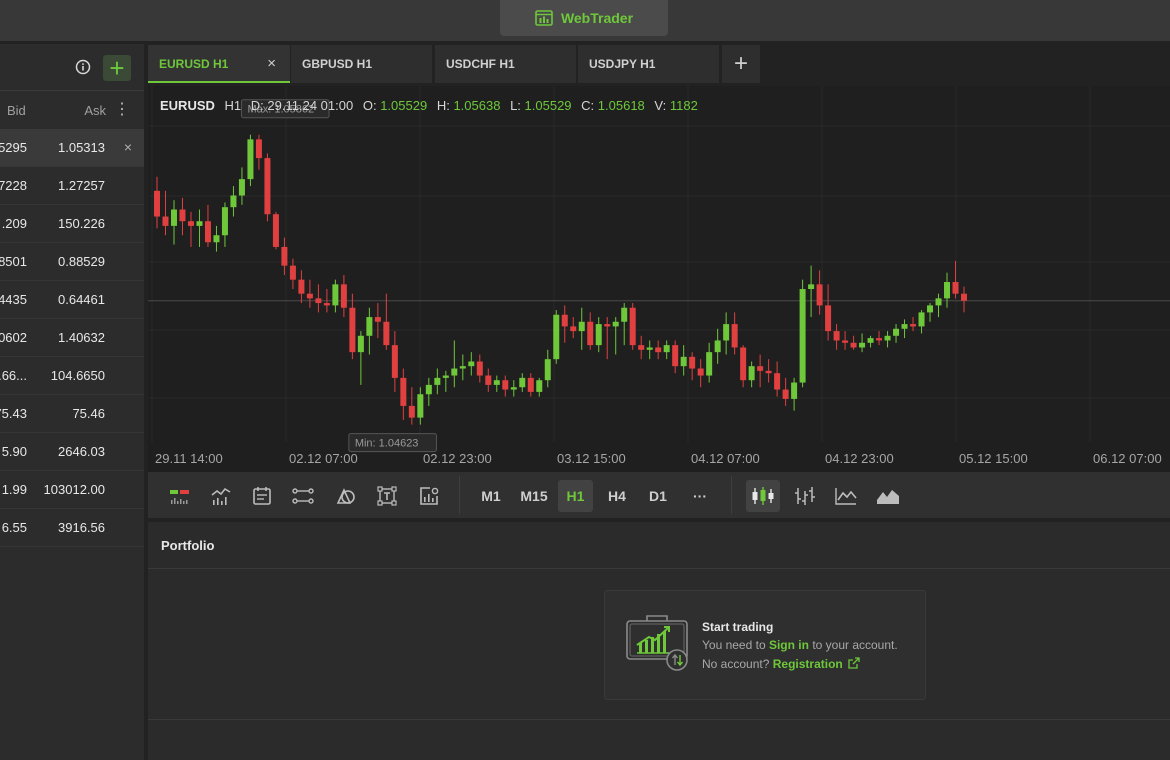  Describe the element at coordinates (480, 64) in the screenshot. I see `tab-label: USDCHF H1` at that location.